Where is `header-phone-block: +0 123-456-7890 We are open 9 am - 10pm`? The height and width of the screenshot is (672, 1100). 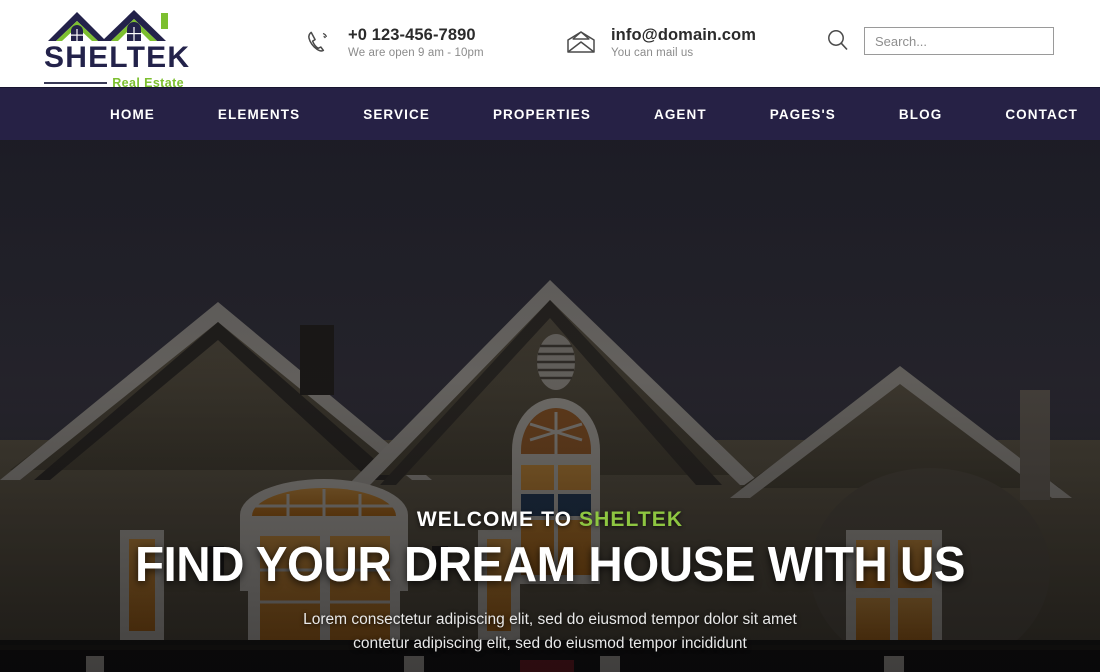
header-phone-block: +0 123-456-7890 We are open 9 am - 10pm is located at coordinates (392, 42).